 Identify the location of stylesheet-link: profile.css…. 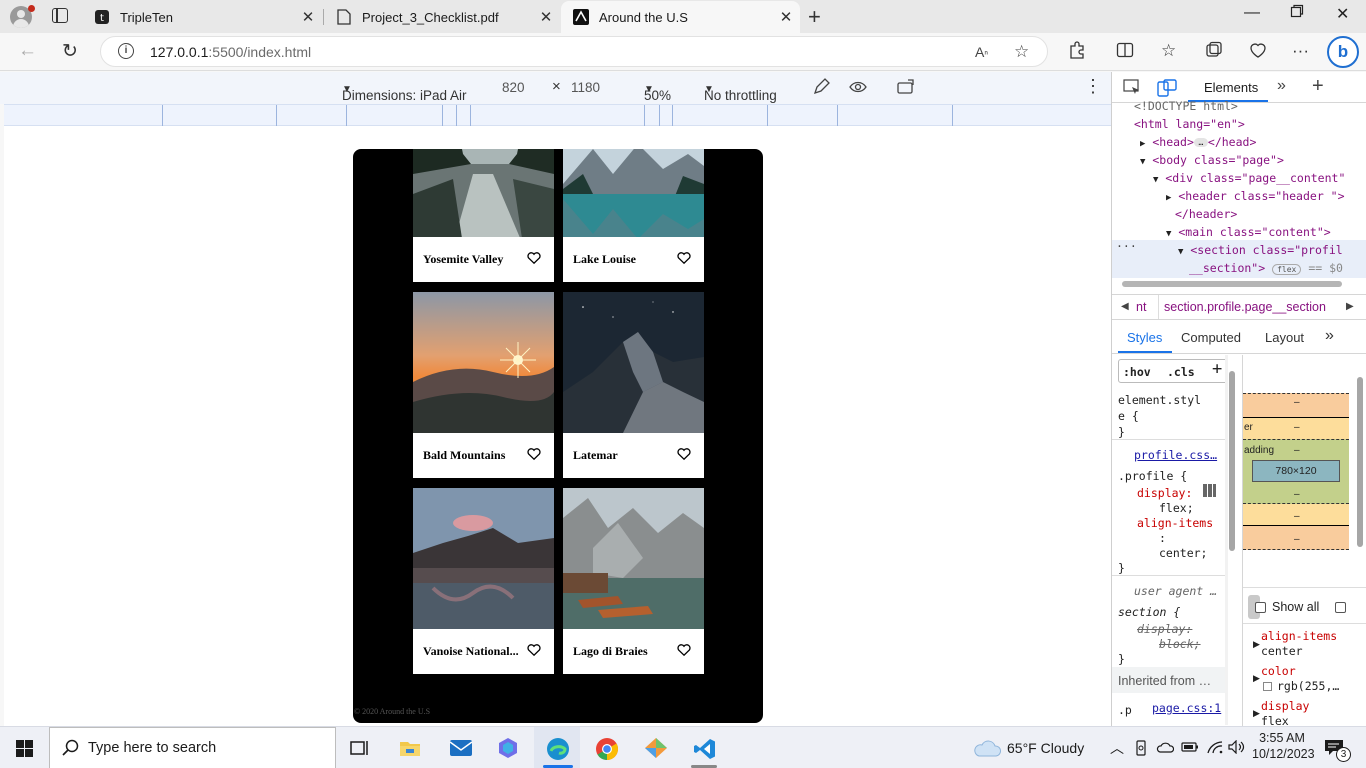
(1175, 455).